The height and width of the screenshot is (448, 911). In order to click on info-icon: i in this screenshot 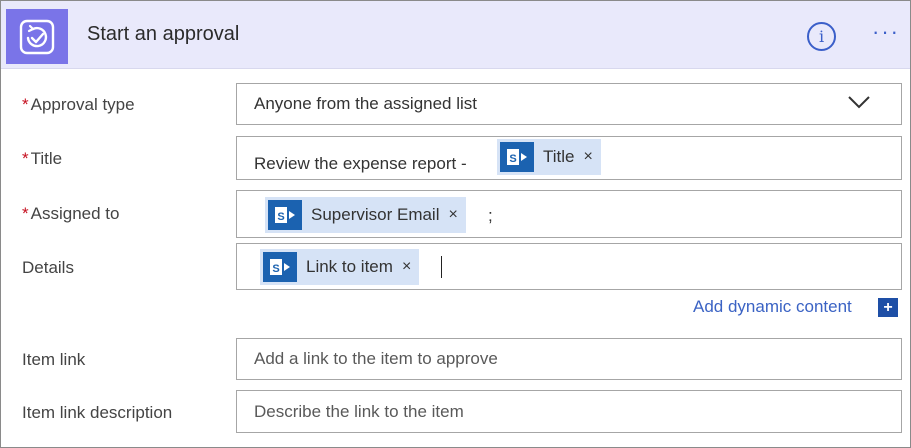, I will do `click(821, 36)`.